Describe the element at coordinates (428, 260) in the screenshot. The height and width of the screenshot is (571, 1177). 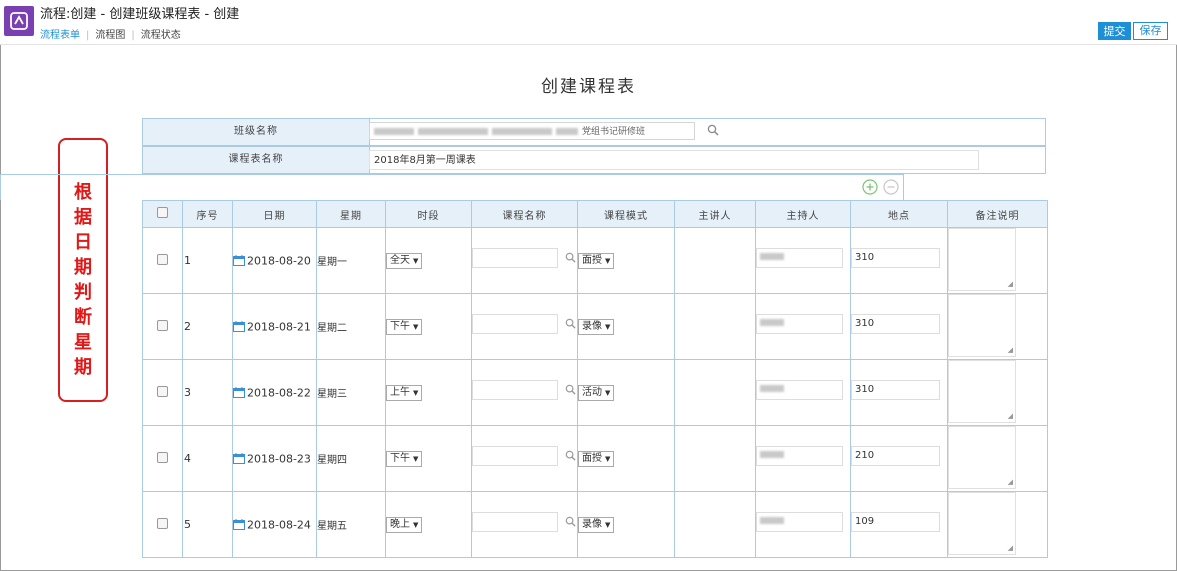
I see `period-cell: 全天 ▼` at that location.